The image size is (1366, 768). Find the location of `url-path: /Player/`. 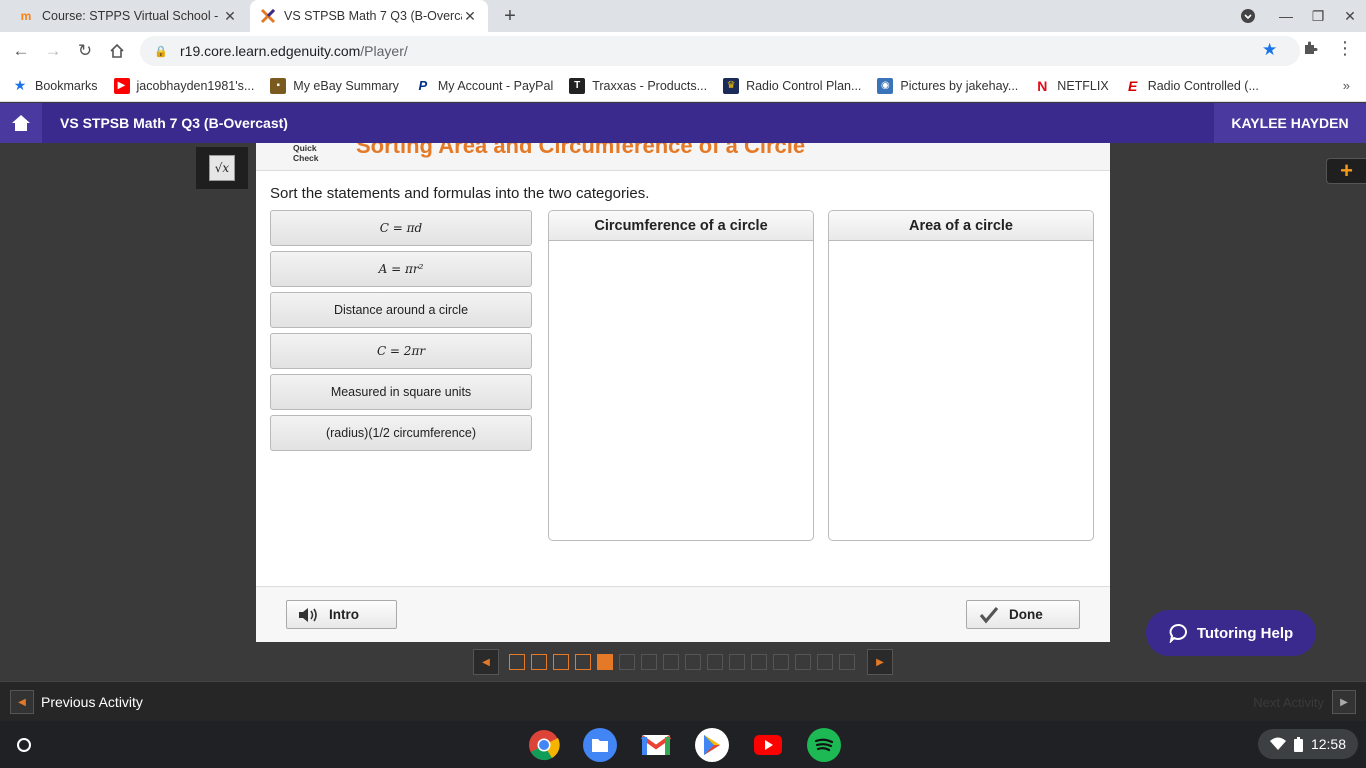

url-path: /Player/ is located at coordinates (384, 51).